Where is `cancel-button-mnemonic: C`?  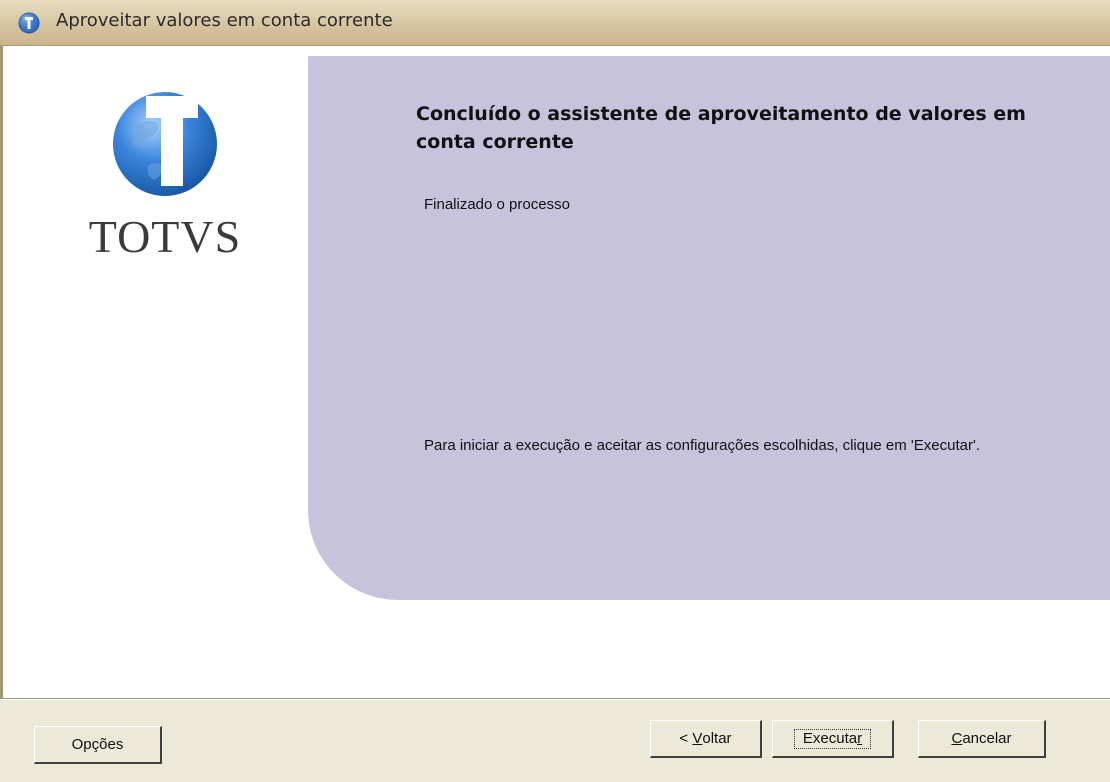
cancel-button-mnemonic: C is located at coordinates (957, 738).